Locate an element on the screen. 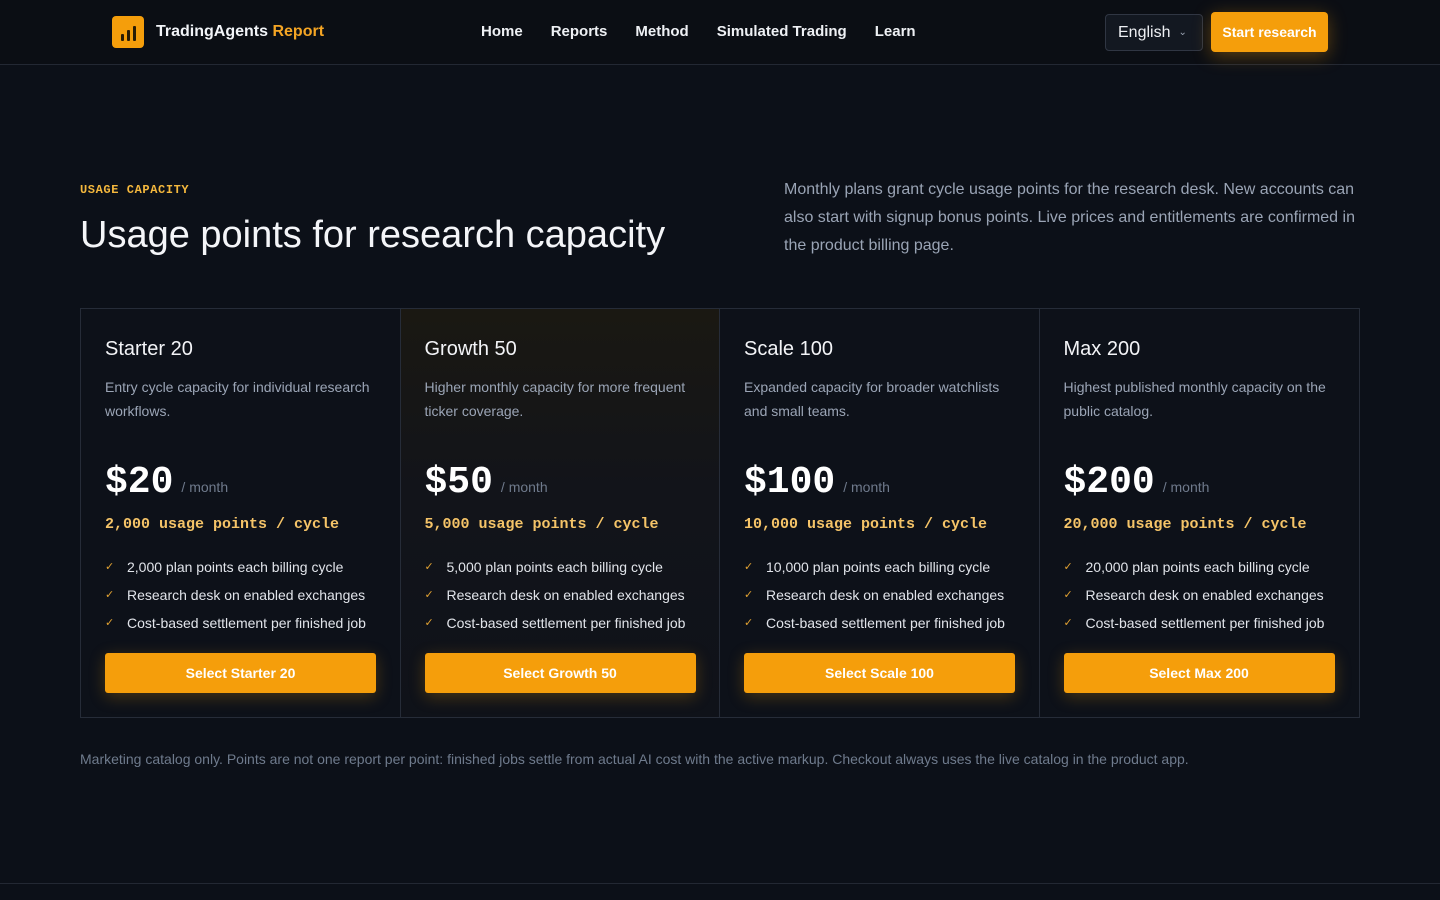  brand-name-accent: Report is located at coordinates (298, 31).